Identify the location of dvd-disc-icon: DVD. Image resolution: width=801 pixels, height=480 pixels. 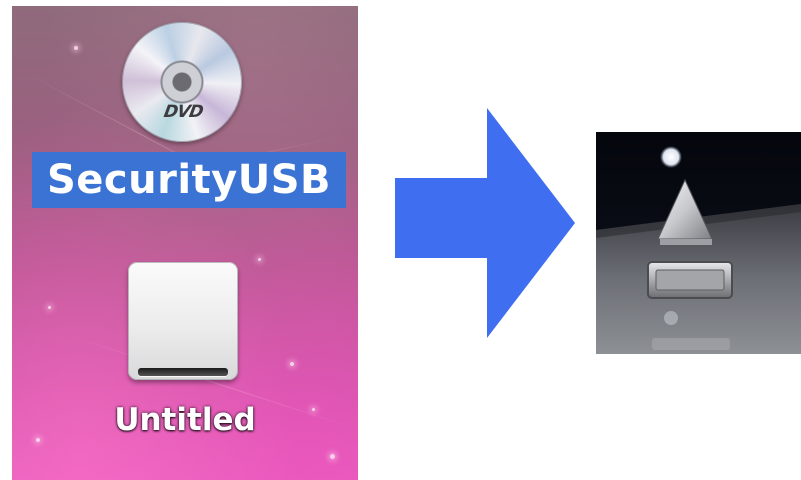
(182, 82).